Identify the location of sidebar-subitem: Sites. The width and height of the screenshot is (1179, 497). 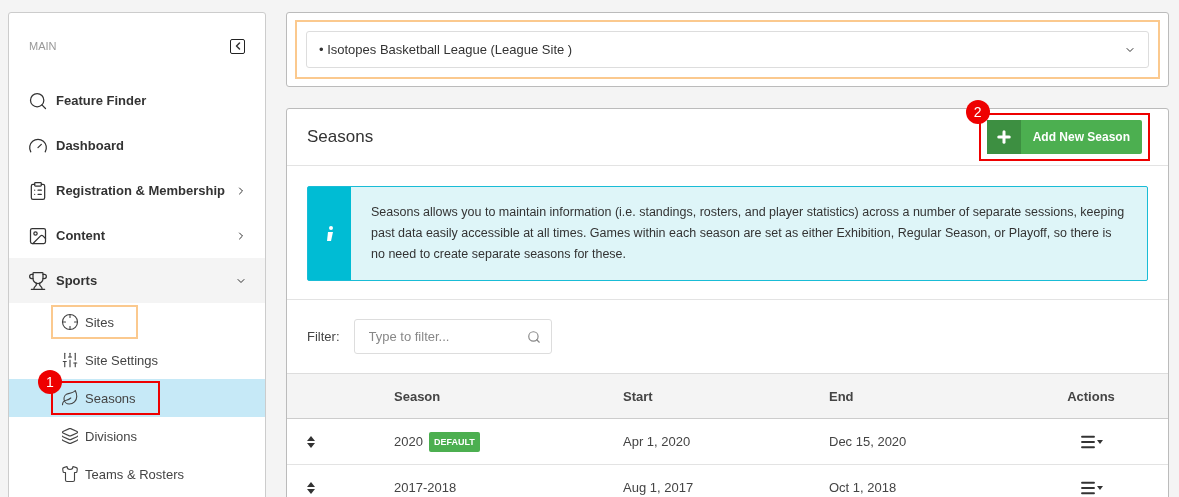
(94, 322).